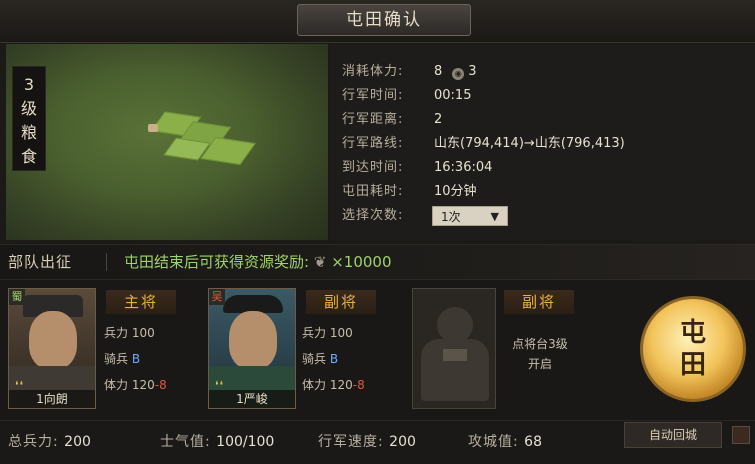  Describe the element at coordinates (483, 143) in the screenshot. I see `march-route-row: 行军路线: 山东(794,414)→山东(796,413)` at that location.